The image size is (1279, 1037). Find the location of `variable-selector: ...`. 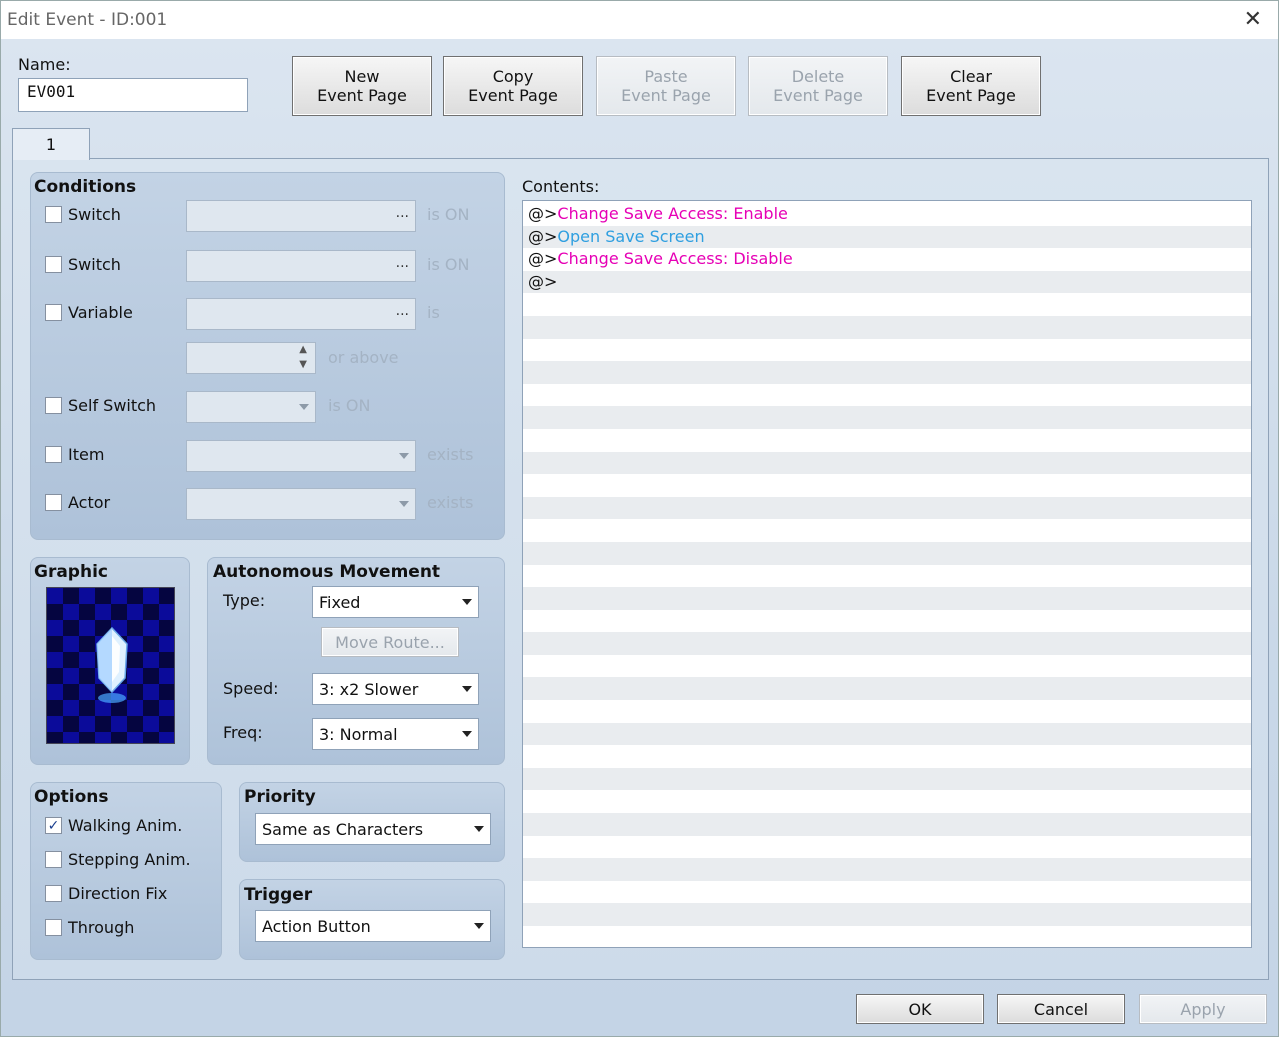

variable-selector: ... is located at coordinates (301, 314).